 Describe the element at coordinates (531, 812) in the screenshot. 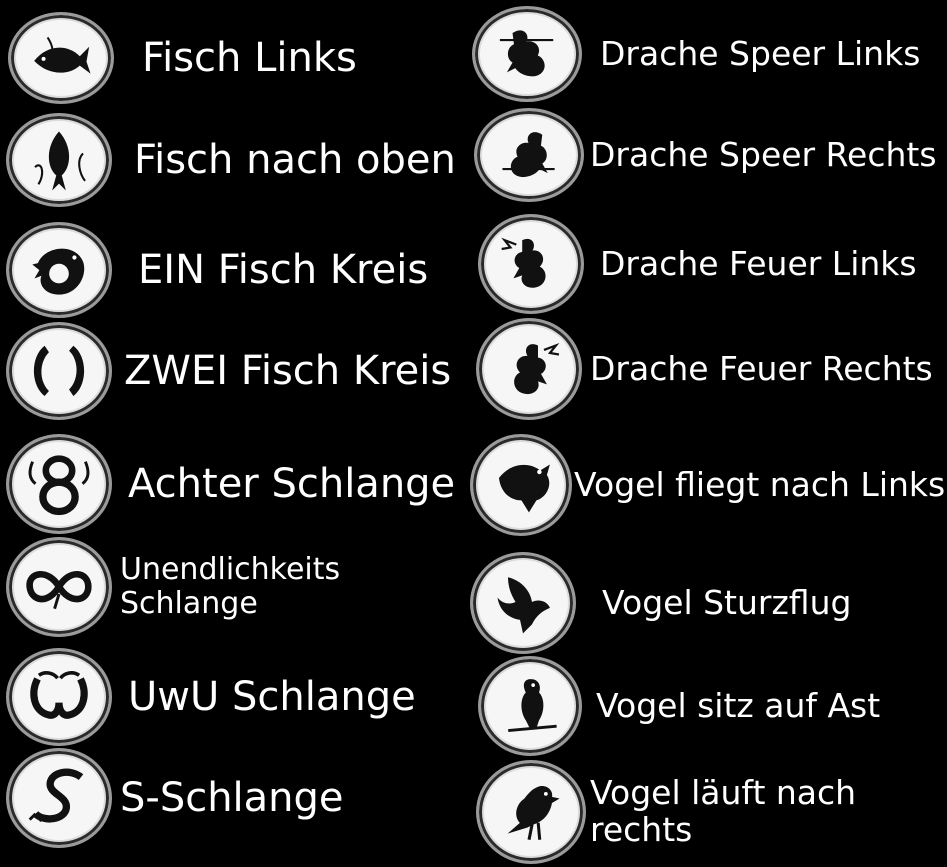

I see `bird-walking-right-icon` at that location.